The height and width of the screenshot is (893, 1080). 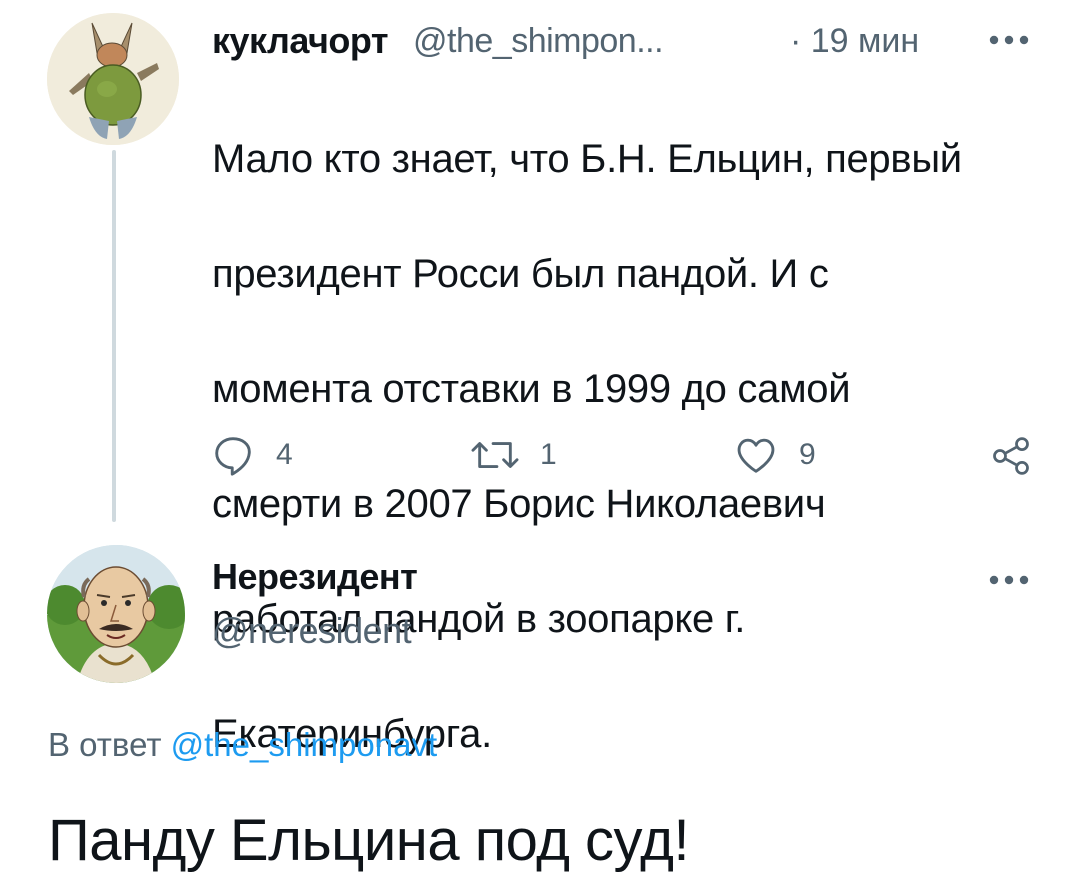 I want to click on tweet-text-line: президент Росси был пандой. И с, so click(x=520, y=273).